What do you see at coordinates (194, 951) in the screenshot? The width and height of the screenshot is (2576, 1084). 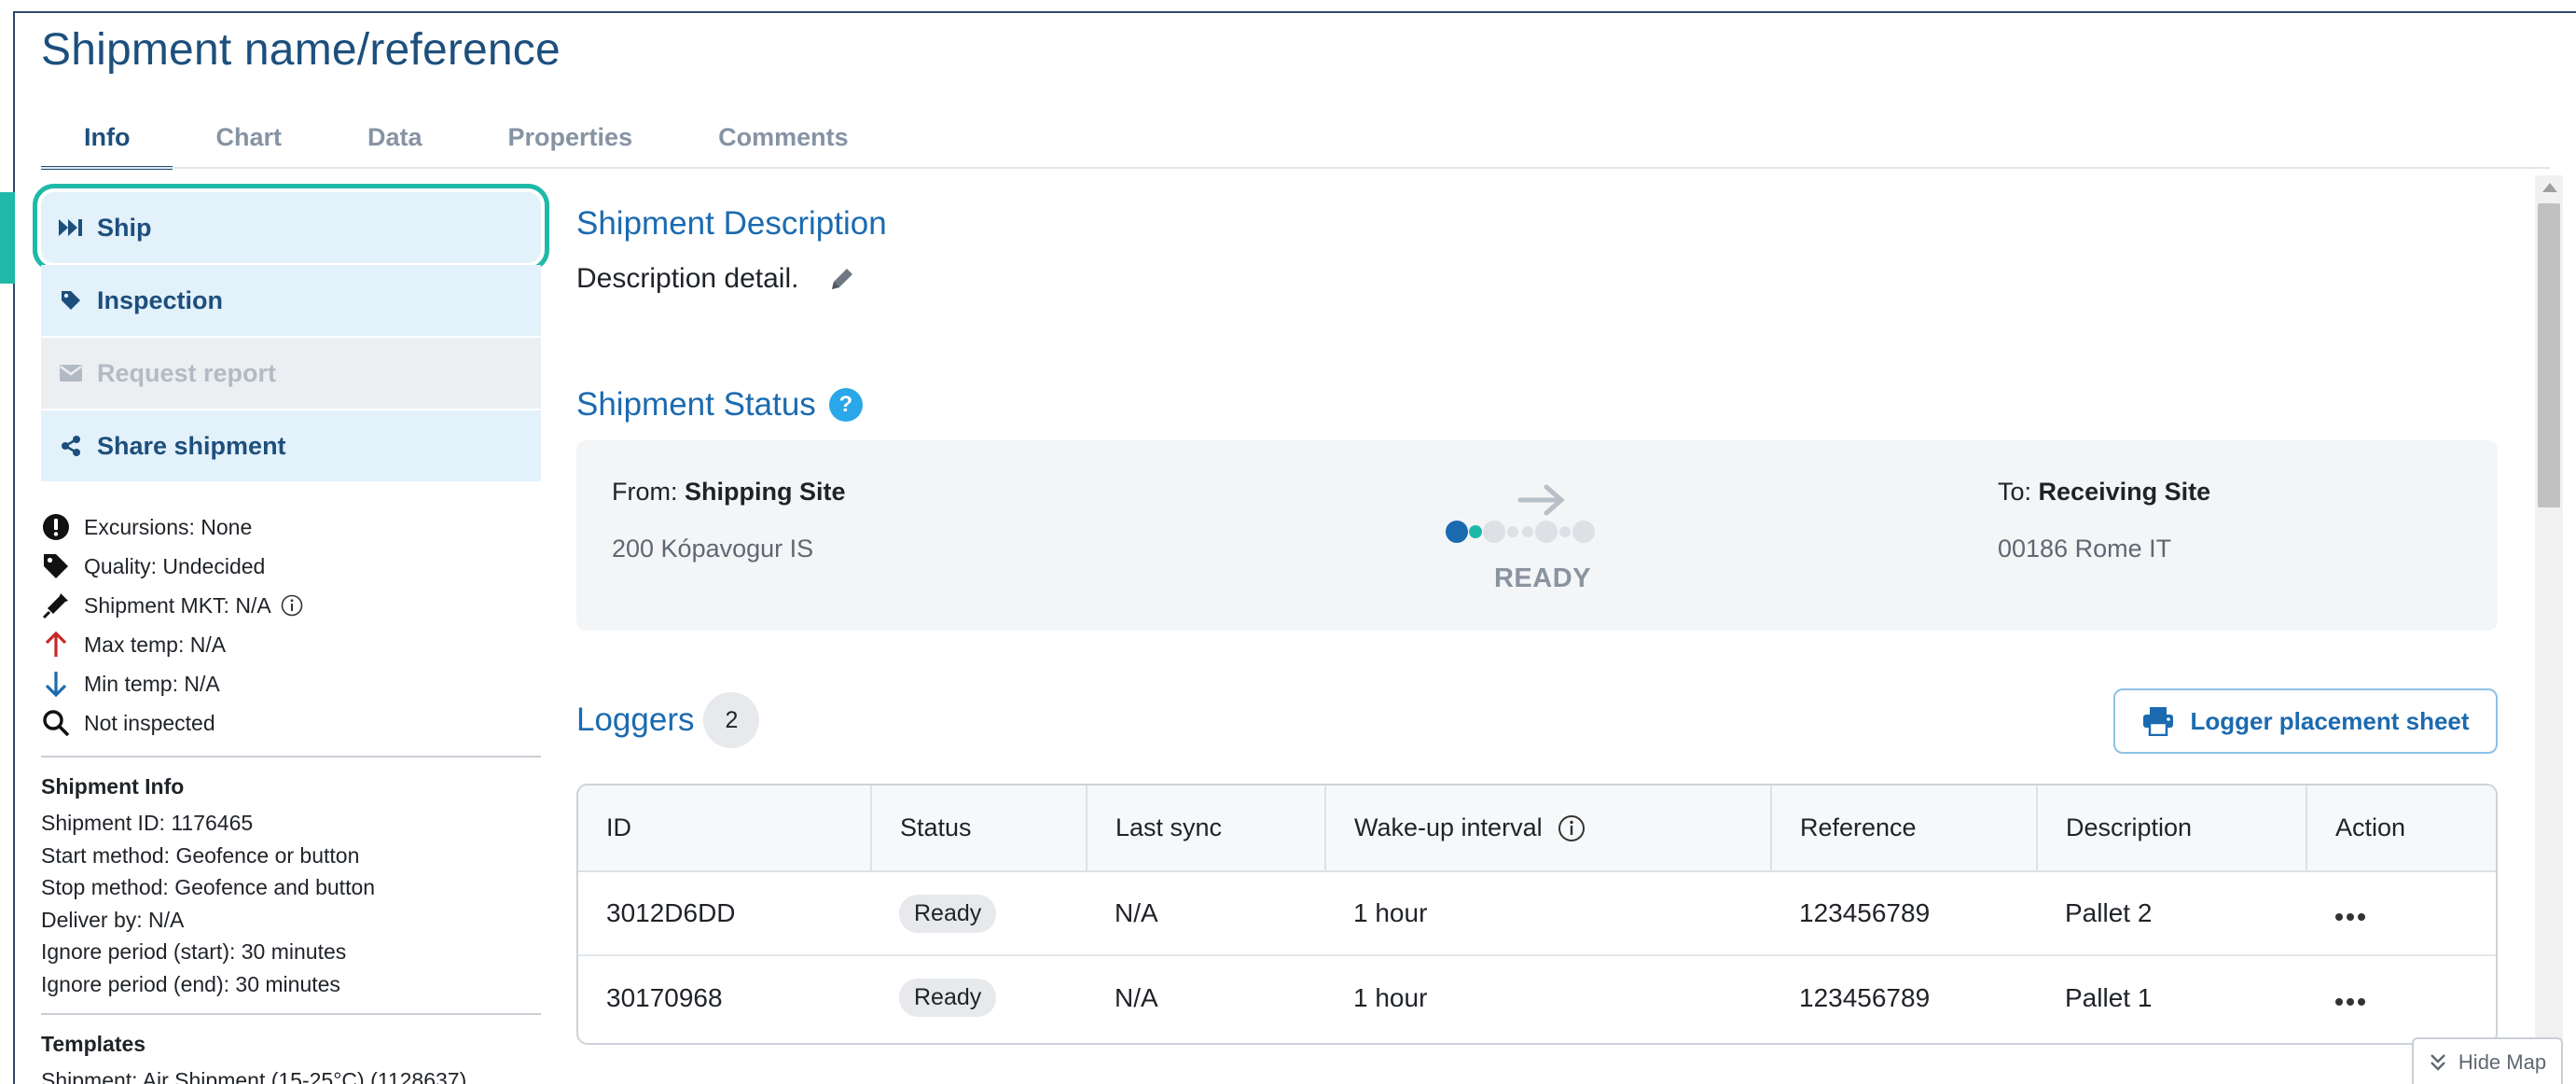 I see `ignore-period-start: Ignore period (start): 30 minutes` at bounding box center [194, 951].